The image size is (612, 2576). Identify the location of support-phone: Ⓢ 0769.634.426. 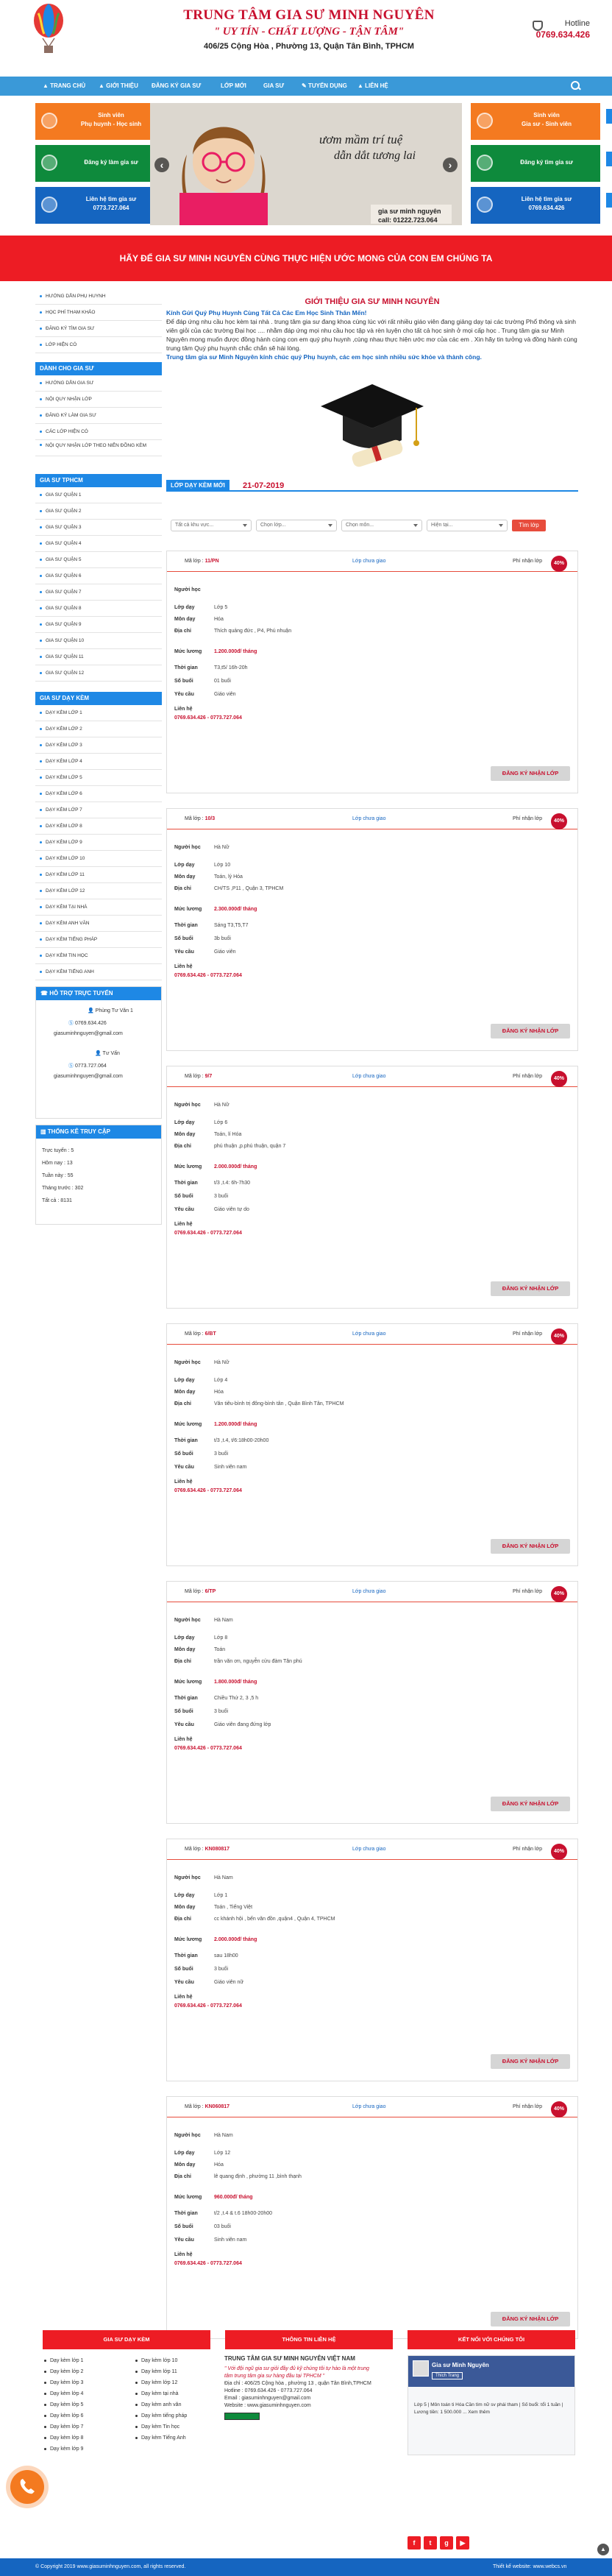
(88, 1023).